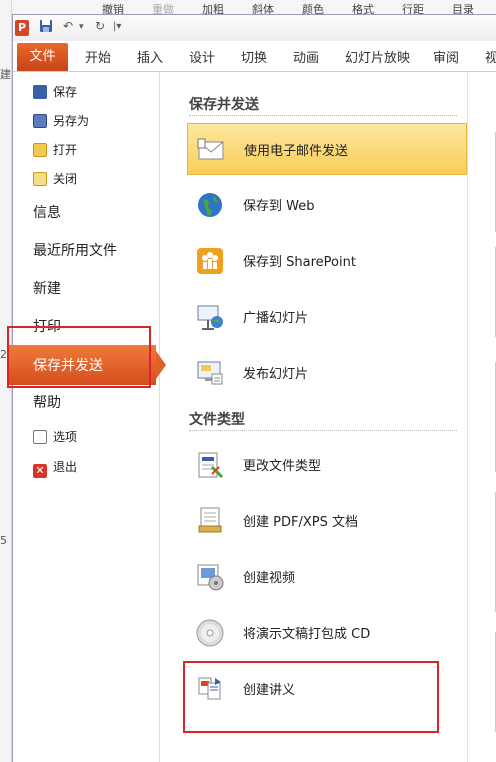 This screenshot has height=762, width=496. I want to click on save-to-web-label: 保存到 Web, so click(279, 206).